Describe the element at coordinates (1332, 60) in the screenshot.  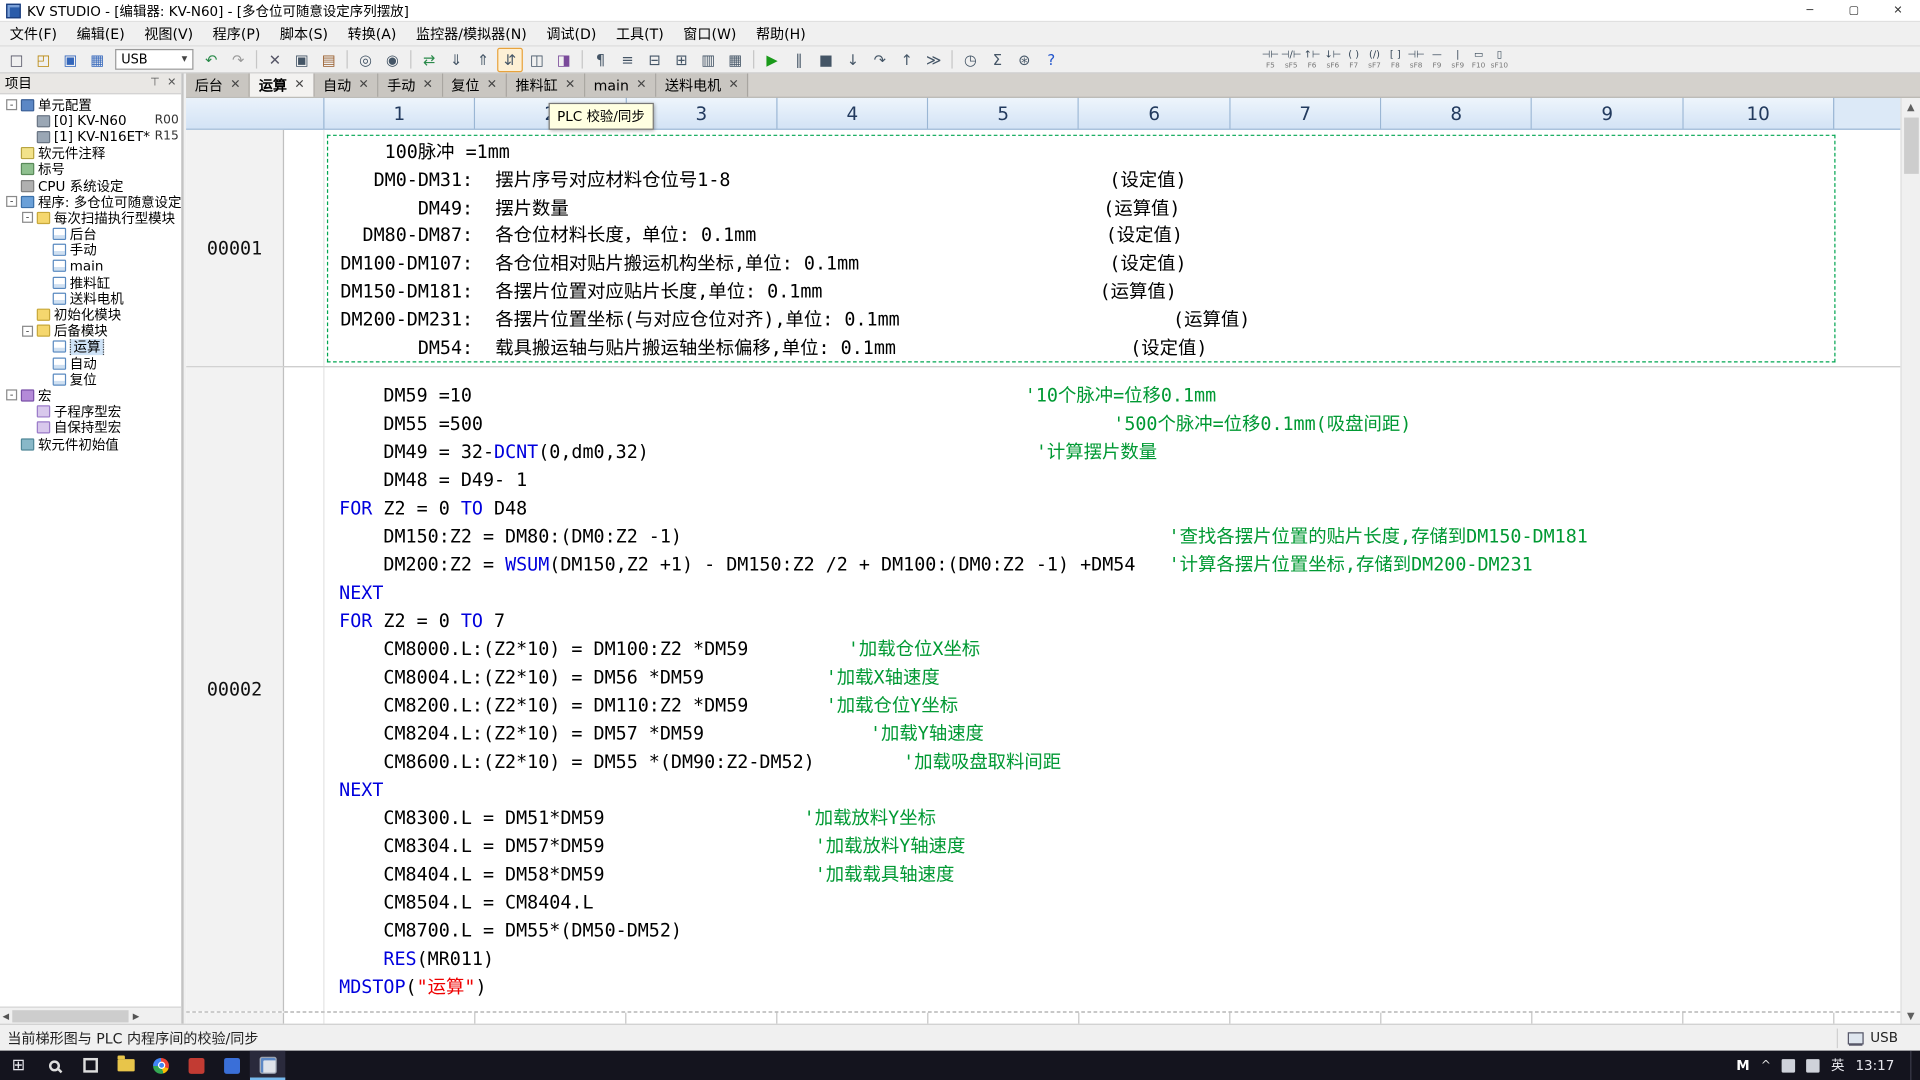
I see `ladder-instruction-button: ↓⊢ sF6` at that location.